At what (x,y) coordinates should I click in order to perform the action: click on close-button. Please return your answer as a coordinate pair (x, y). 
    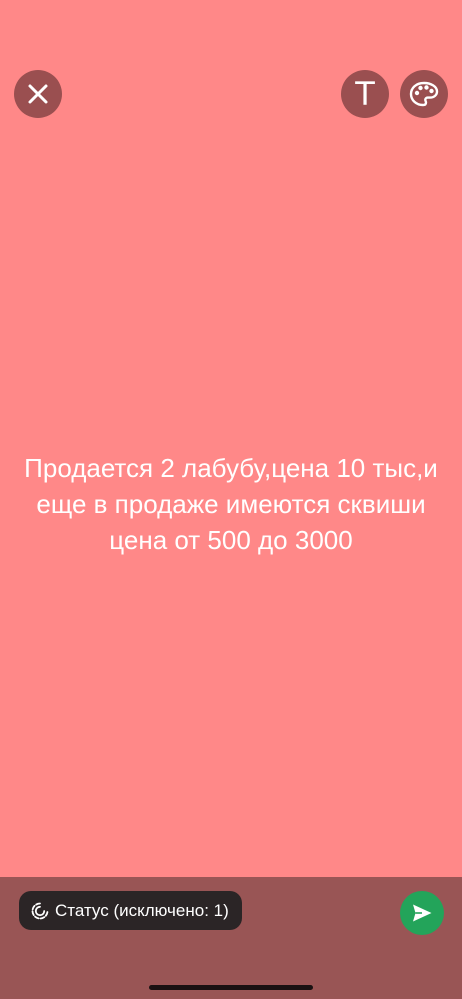
    Looking at the image, I should click on (38, 94).